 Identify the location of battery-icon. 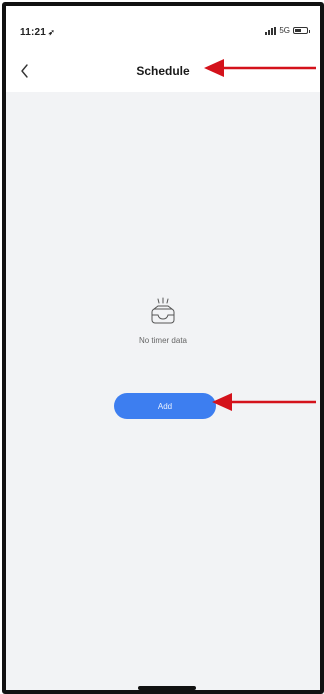
(301, 30).